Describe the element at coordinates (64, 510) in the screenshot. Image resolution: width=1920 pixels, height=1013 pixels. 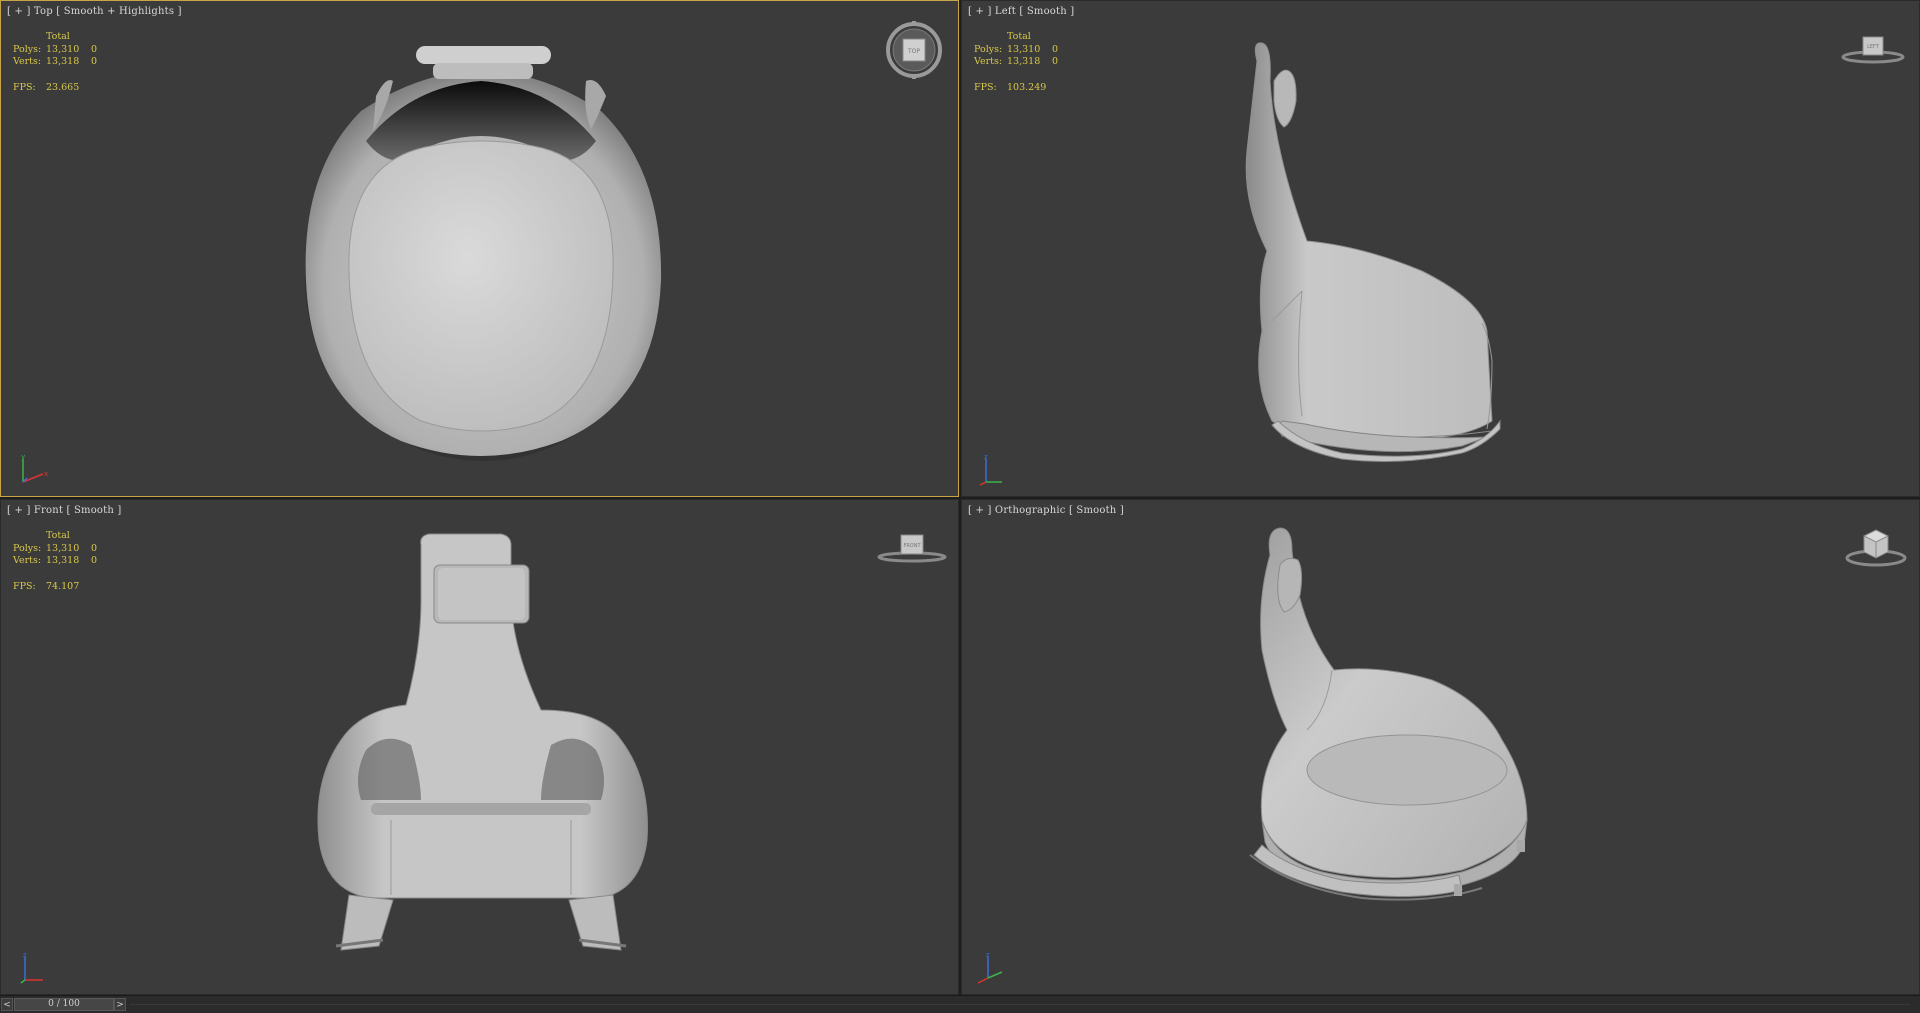
I see `viewport-label: [ + ] Front [ Smooth ]` at that location.